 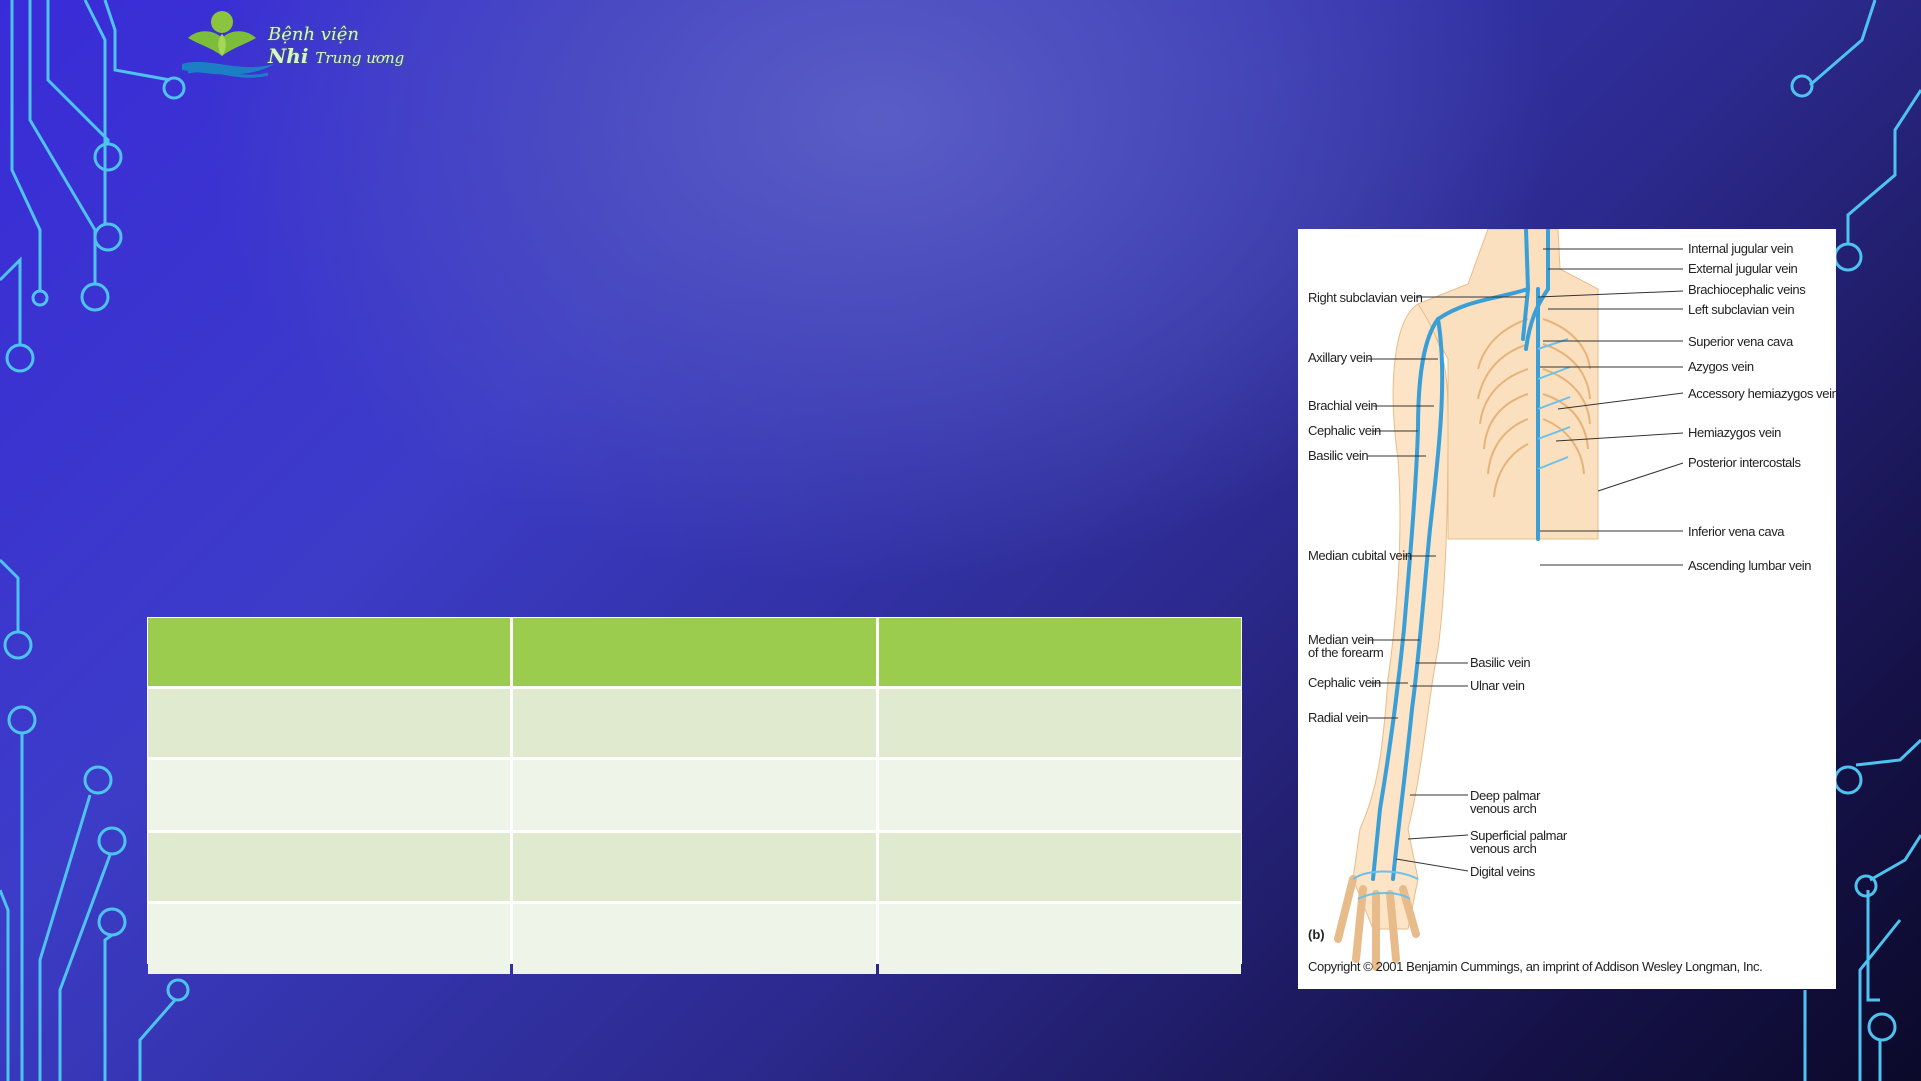 What do you see at coordinates (1743, 268) in the screenshot?
I see `label-external-jugular-vein: External jugular vein` at bounding box center [1743, 268].